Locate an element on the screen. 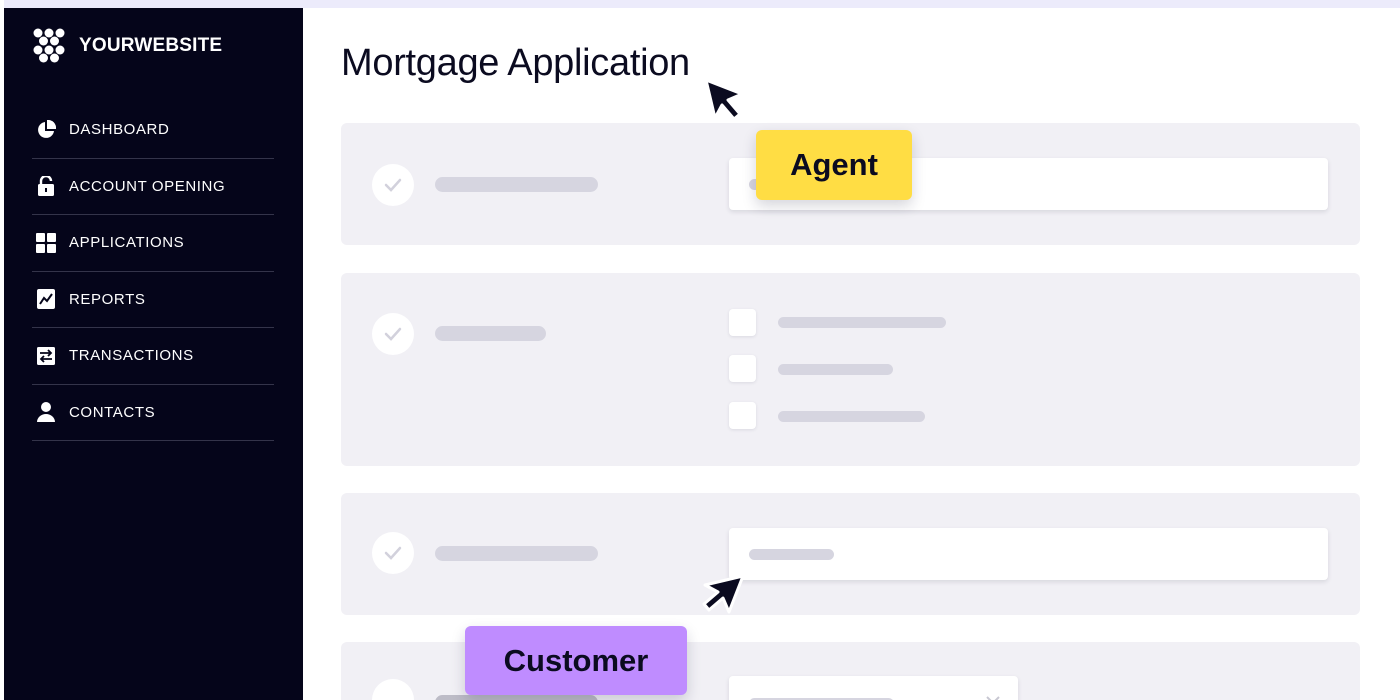  sidebar-item-label: ACCOUNT OPENING is located at coordinates (147, 186).